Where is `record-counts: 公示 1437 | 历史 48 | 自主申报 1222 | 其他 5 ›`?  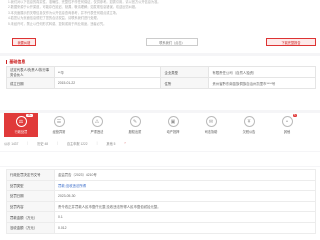
record-counts: 公示 1437 | 历史 48 | 自主申报 1222 | 其他 5 › is located at coordinates (65, 143).